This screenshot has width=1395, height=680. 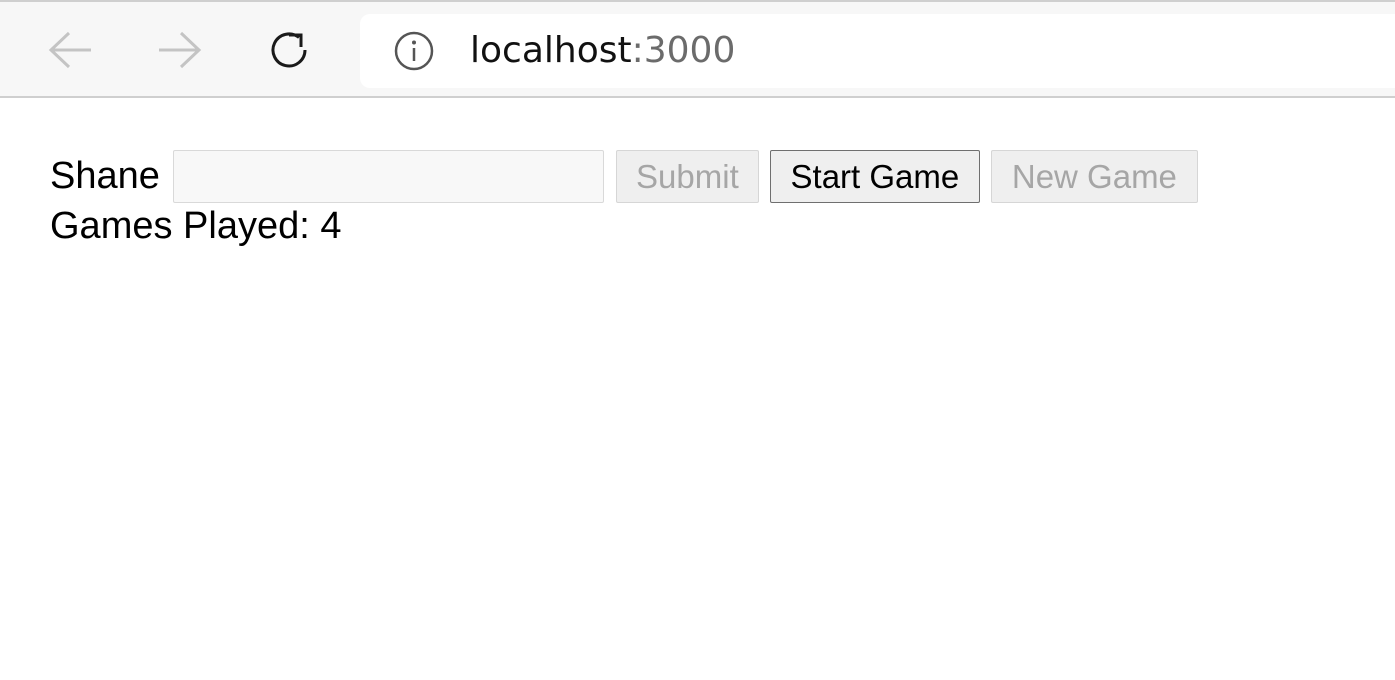 What do you see at coordinates (551, 50) in the screenshot?
I see `url-host: localhost` at bounding box center [551, 50].